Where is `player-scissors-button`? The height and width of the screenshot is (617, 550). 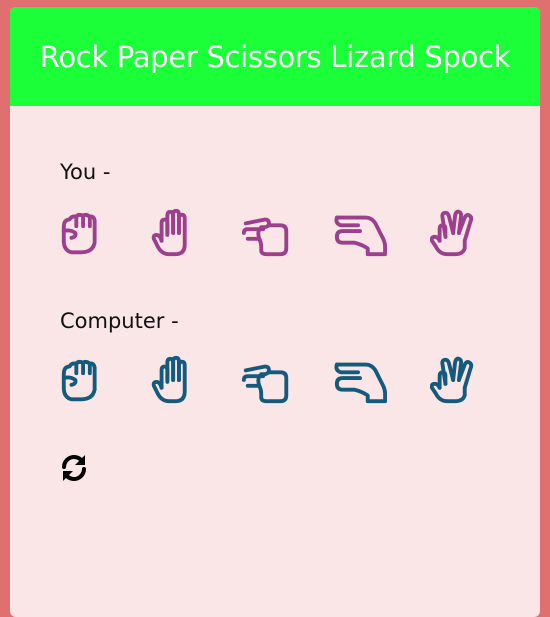
player-scissors-button is located at coordinates (267, 233).